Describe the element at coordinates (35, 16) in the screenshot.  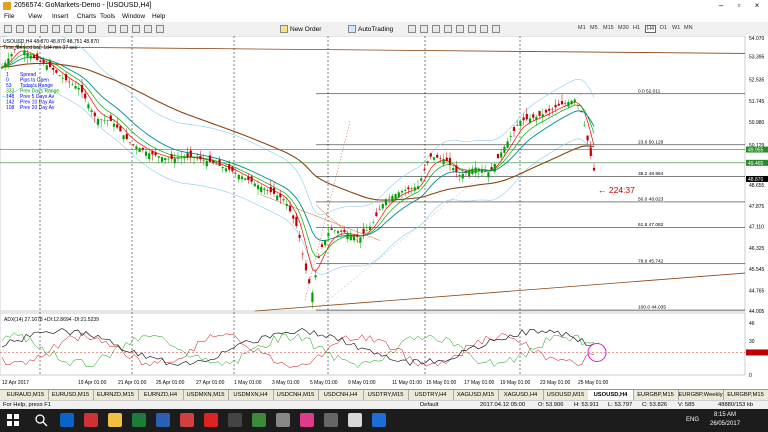
I see `menu-view: View` at that location.